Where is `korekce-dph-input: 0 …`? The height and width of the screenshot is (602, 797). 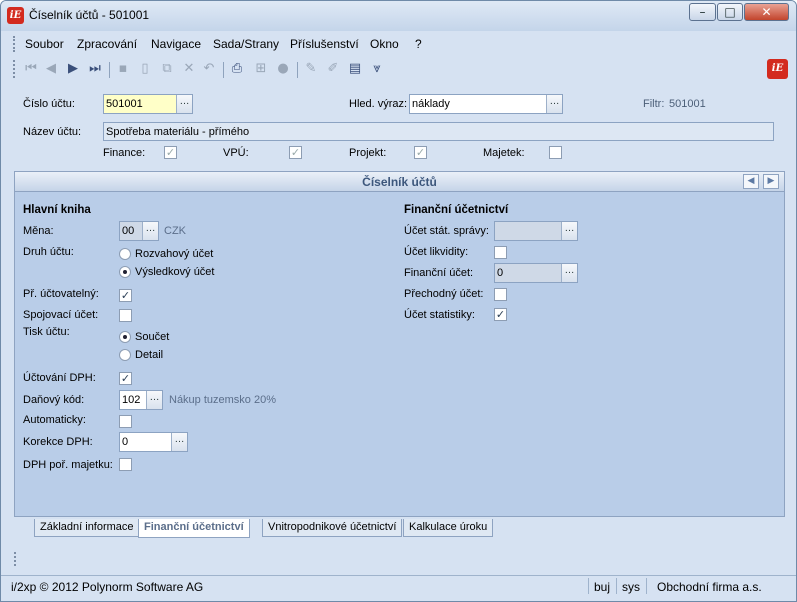
korekce-dph-input: 0 … is located at coordinates (153, 442).